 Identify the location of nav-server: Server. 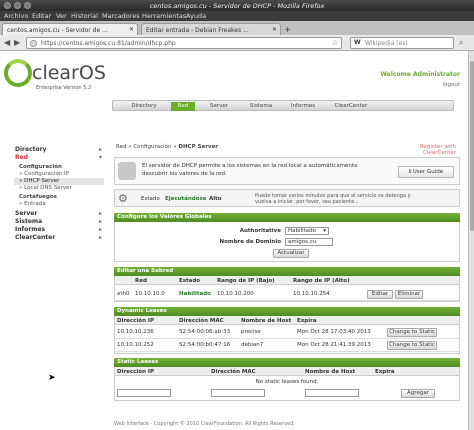
(219, 106).